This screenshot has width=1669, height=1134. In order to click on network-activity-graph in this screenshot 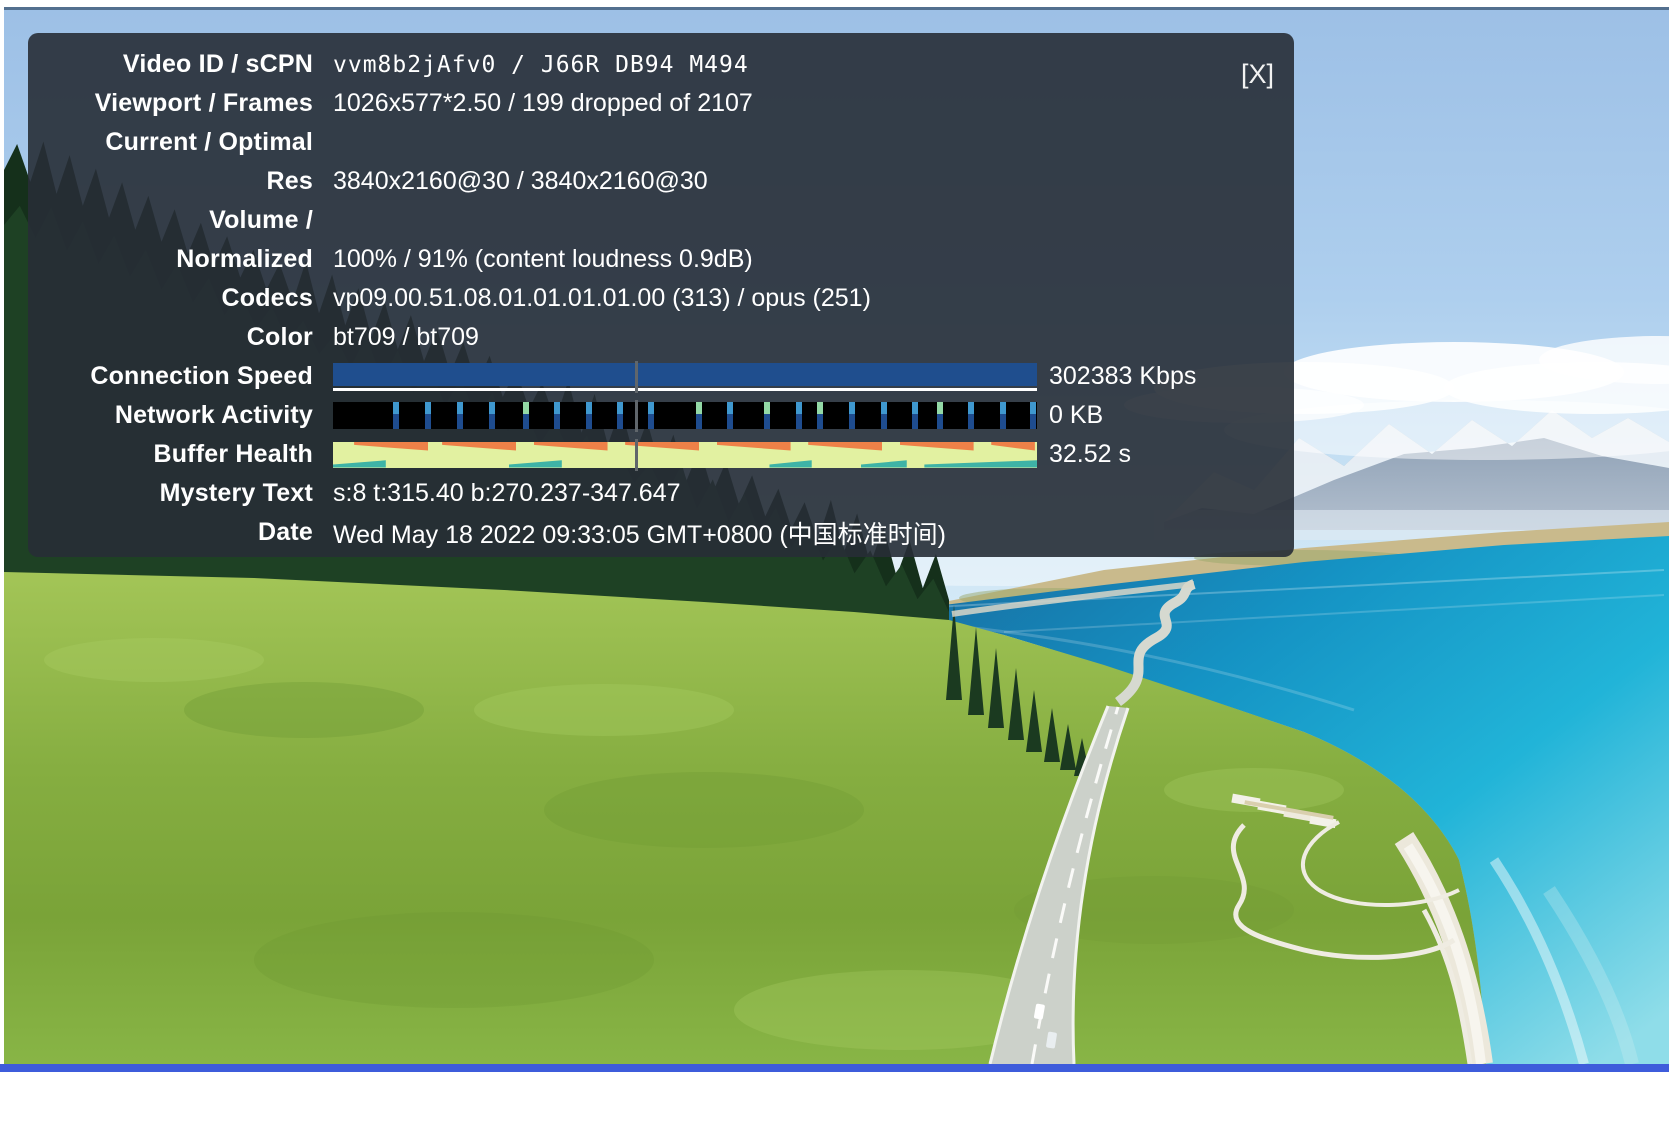, I will do `click(685, 415)`.